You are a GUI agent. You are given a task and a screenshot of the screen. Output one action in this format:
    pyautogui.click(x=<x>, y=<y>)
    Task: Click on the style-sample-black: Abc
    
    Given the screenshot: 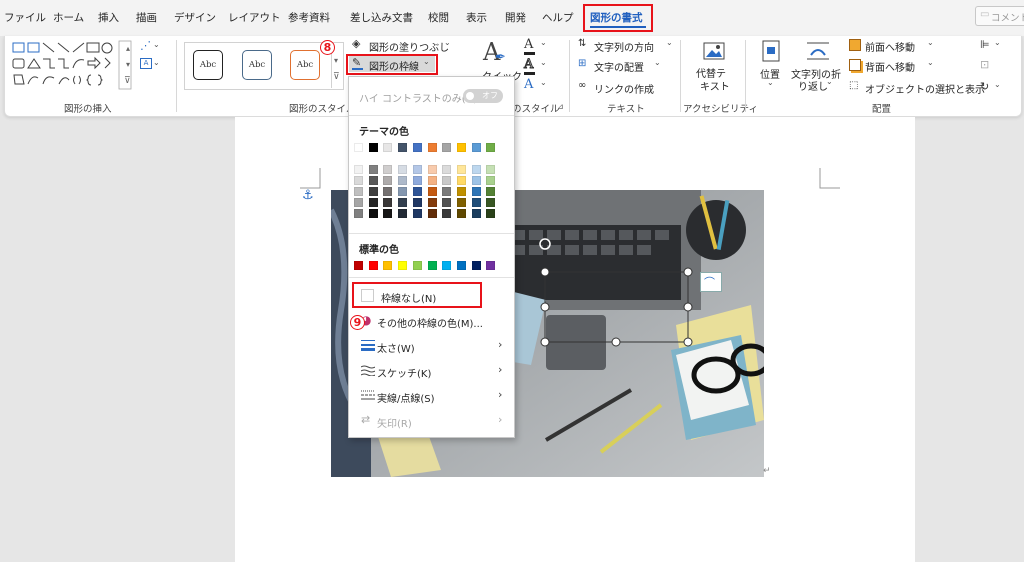 What is the action you would take?
    pyautogui.click(x=208, y=65)
    